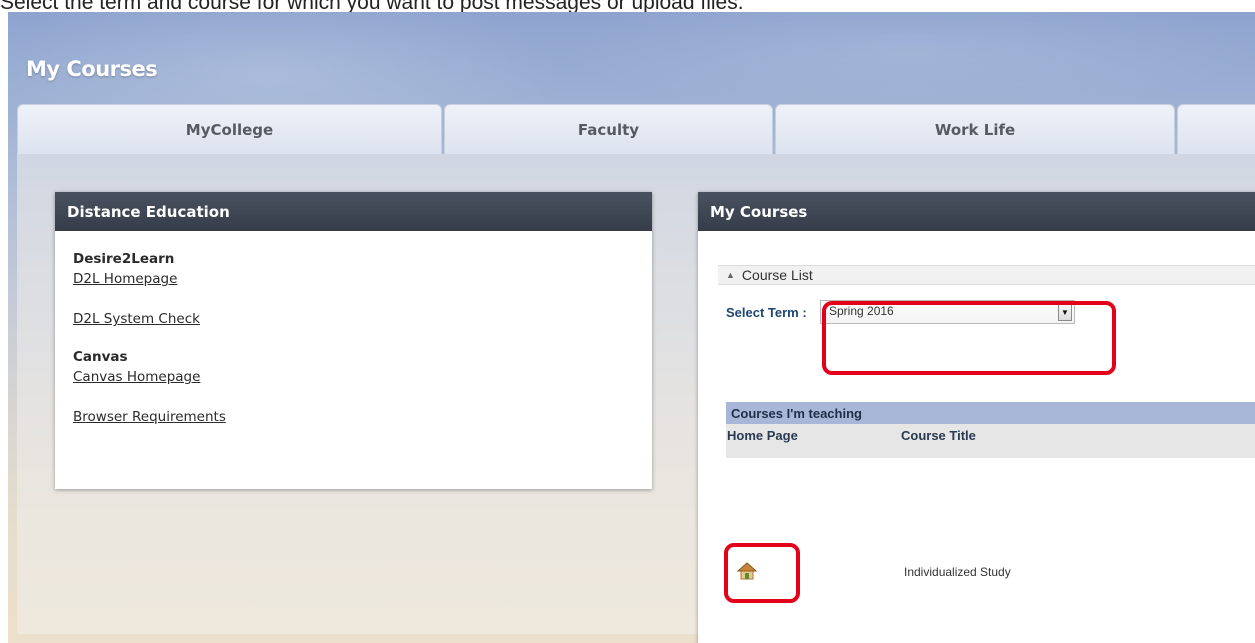  I want to click on canvas-homepage-link: Canvas Homepage, so click(362, 377).